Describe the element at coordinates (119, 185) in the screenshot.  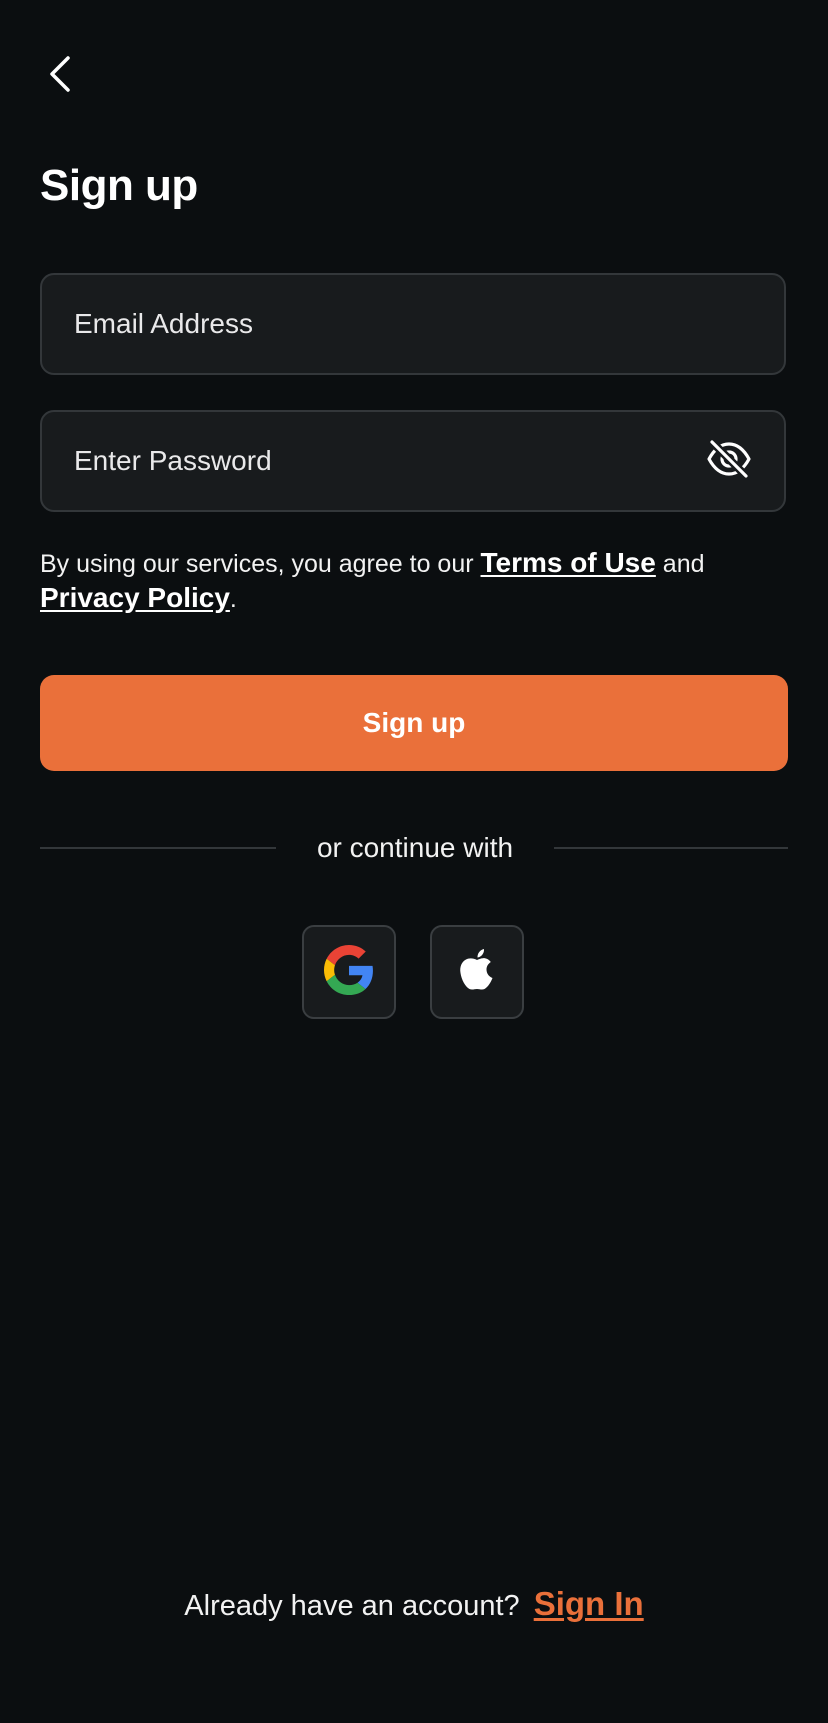
I see `page-title: Sign up` at that location.